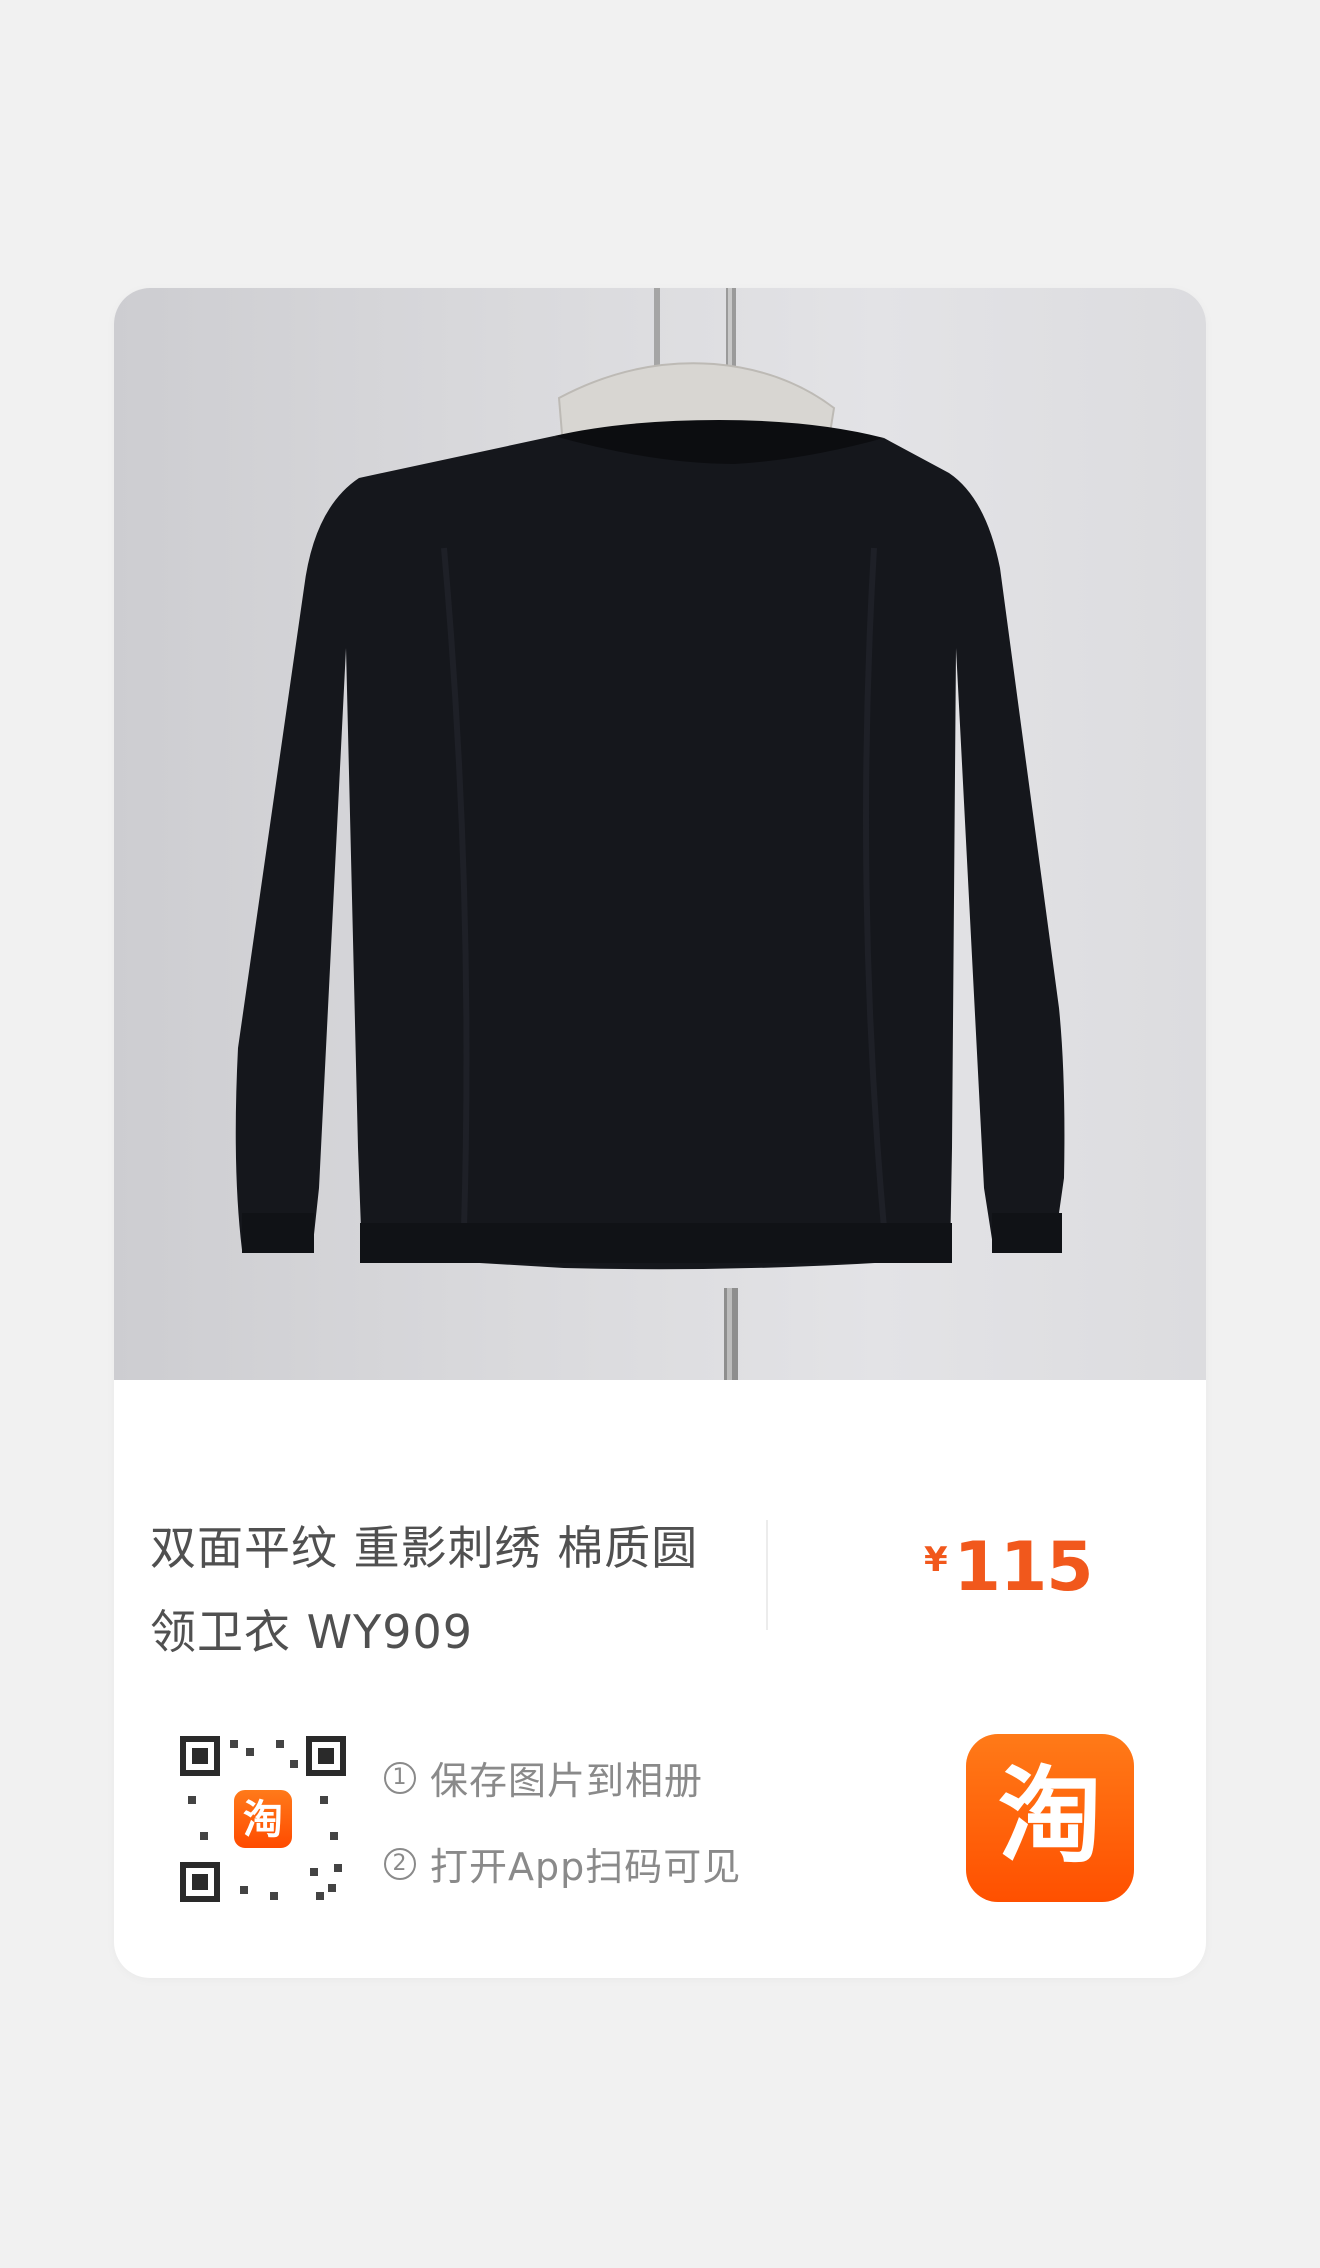 The image size is (1320, 2268). What do you see at coordinates (767, 1575) in the screenshot?
I see `divider` at bounding box center [767, 1575].